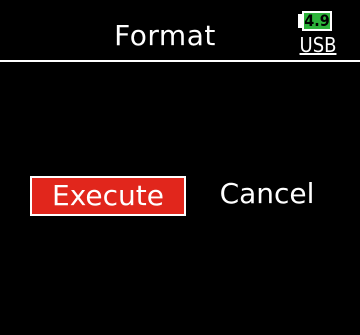 The image size is (360, 335). What do you see at coordinates (318, 45) in the screenshot?
I see `power-source-label: USB` at bounding box center [318, 45].